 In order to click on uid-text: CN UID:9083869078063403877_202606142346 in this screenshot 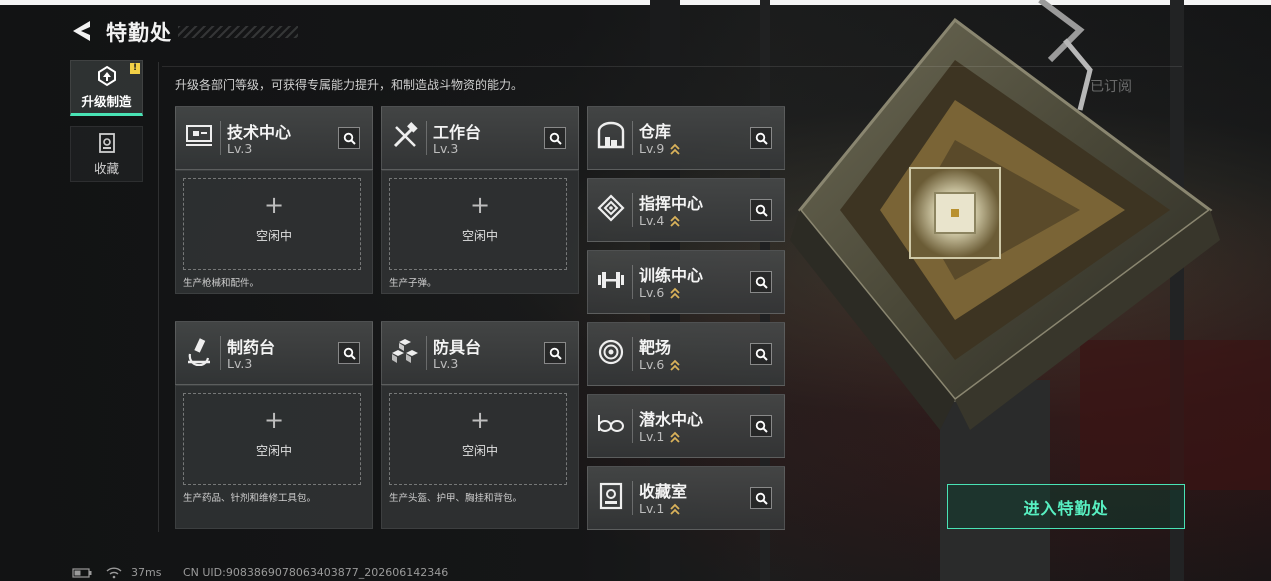, I will do `click(315, 572)`.